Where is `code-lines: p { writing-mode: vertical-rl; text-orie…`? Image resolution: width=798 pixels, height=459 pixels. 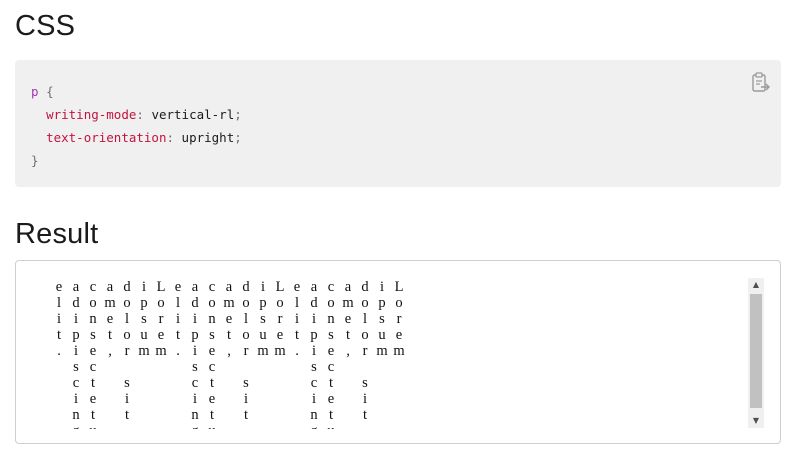
code-lines: p { writing-mode: vertical-rl; text-orie… is located at coordinates (136, 126).